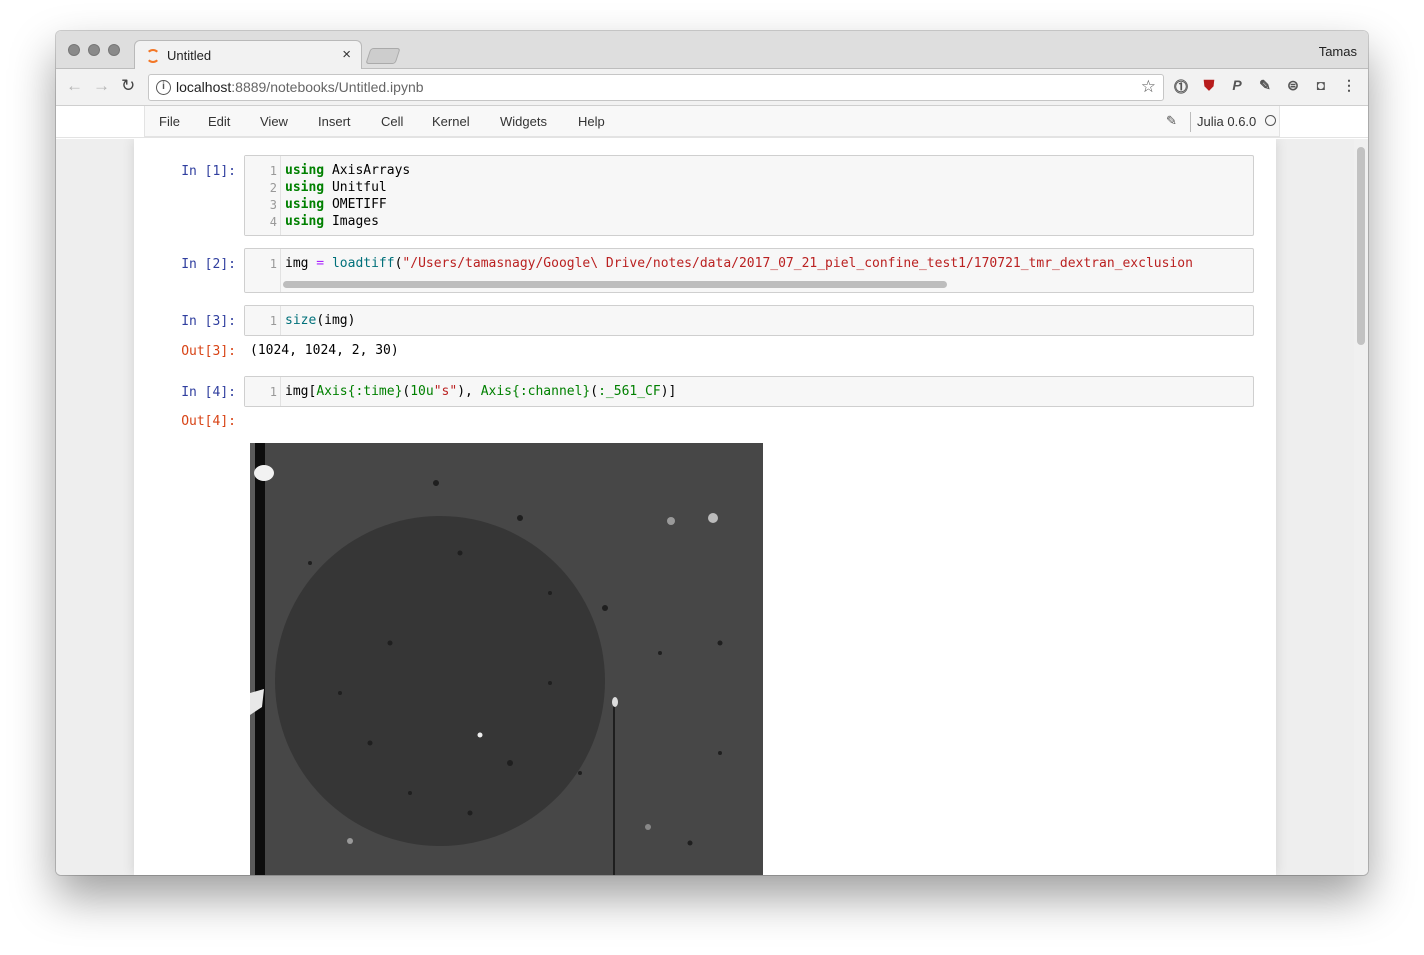 The width and height of the screenshot is (1424, 955). Describe the element at coordinates (163, 87) in the screenshot. I see `info-icon: i` at that location.